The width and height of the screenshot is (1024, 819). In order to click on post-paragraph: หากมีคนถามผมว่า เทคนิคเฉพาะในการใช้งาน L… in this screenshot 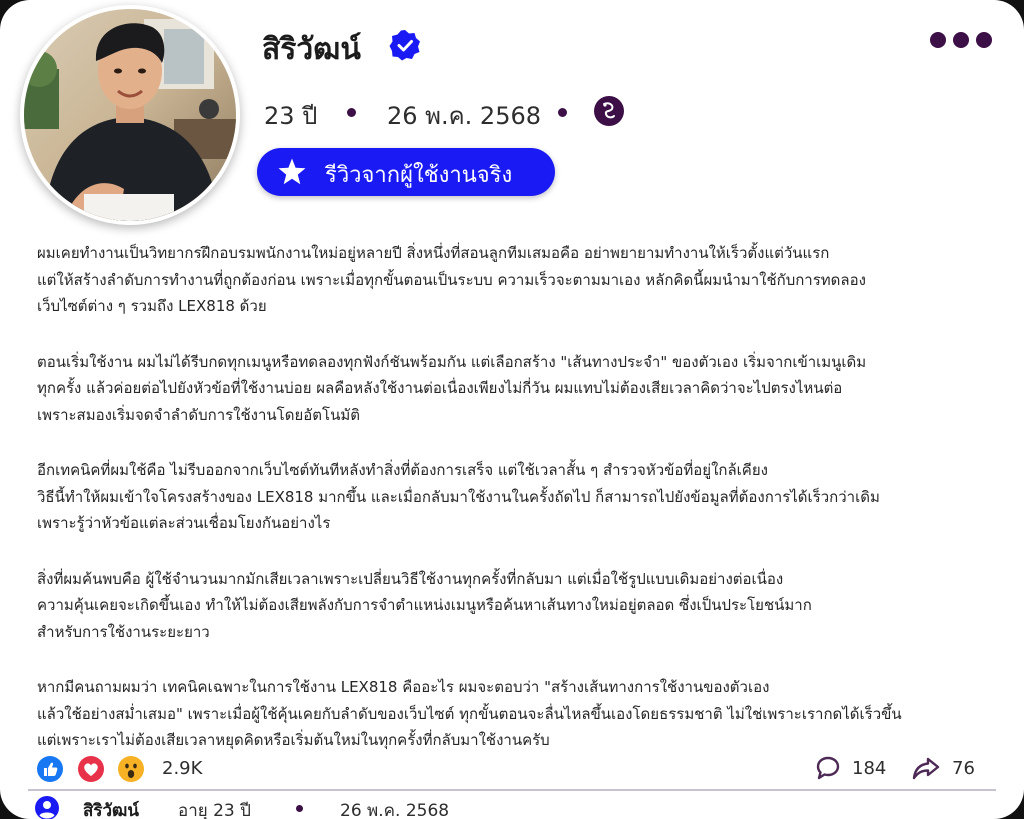, I will do `click(469, 713)`.